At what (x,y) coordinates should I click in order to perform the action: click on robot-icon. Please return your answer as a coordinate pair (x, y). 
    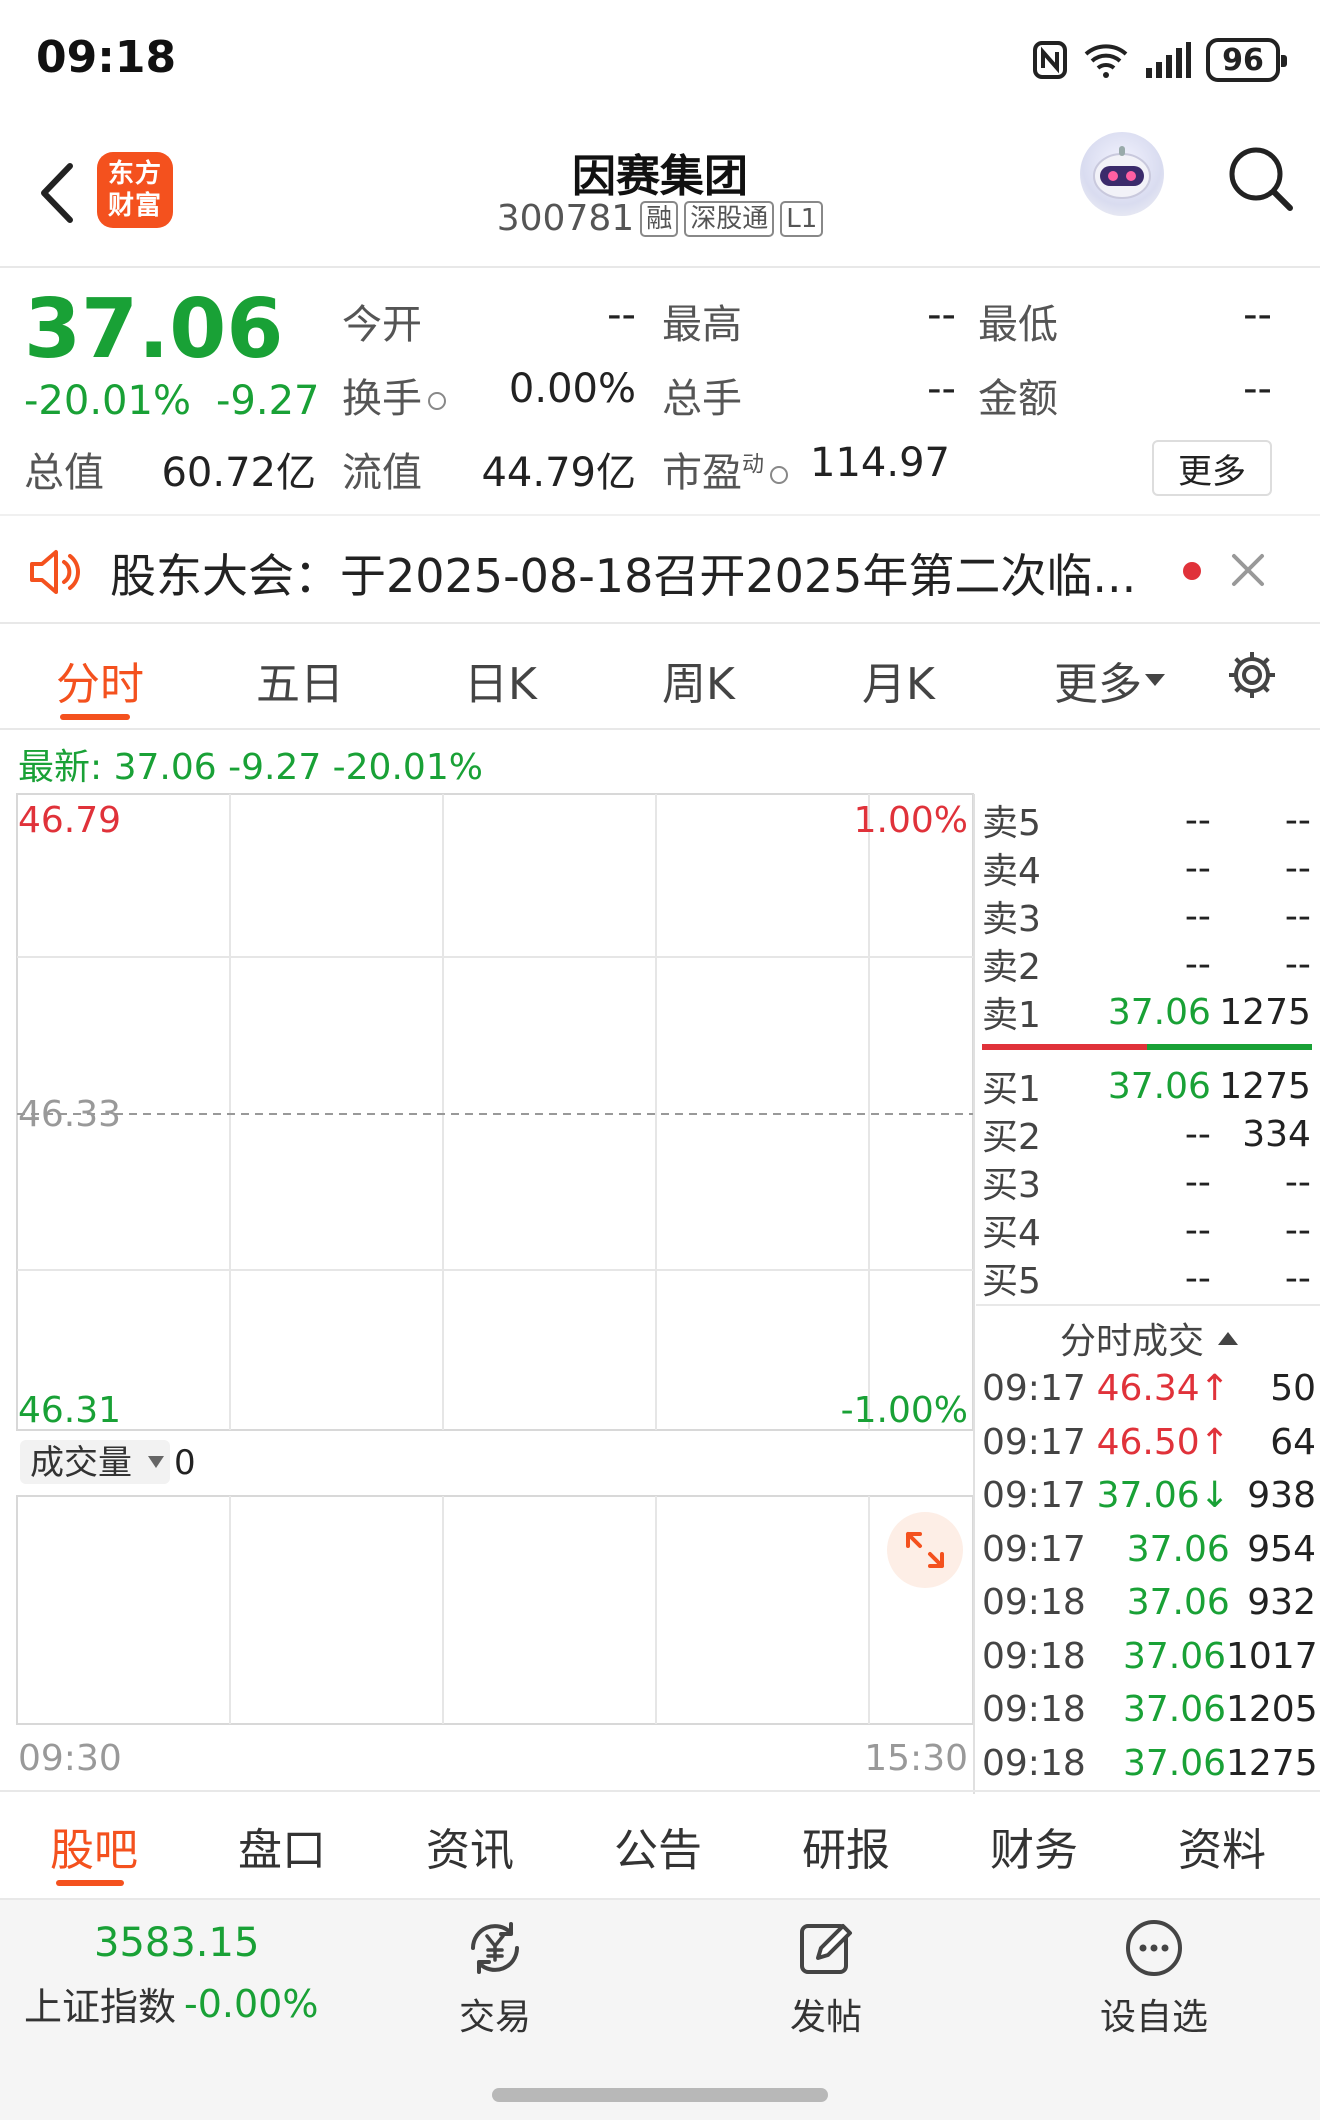
    Looking at the image, I should click on (1122, 172).